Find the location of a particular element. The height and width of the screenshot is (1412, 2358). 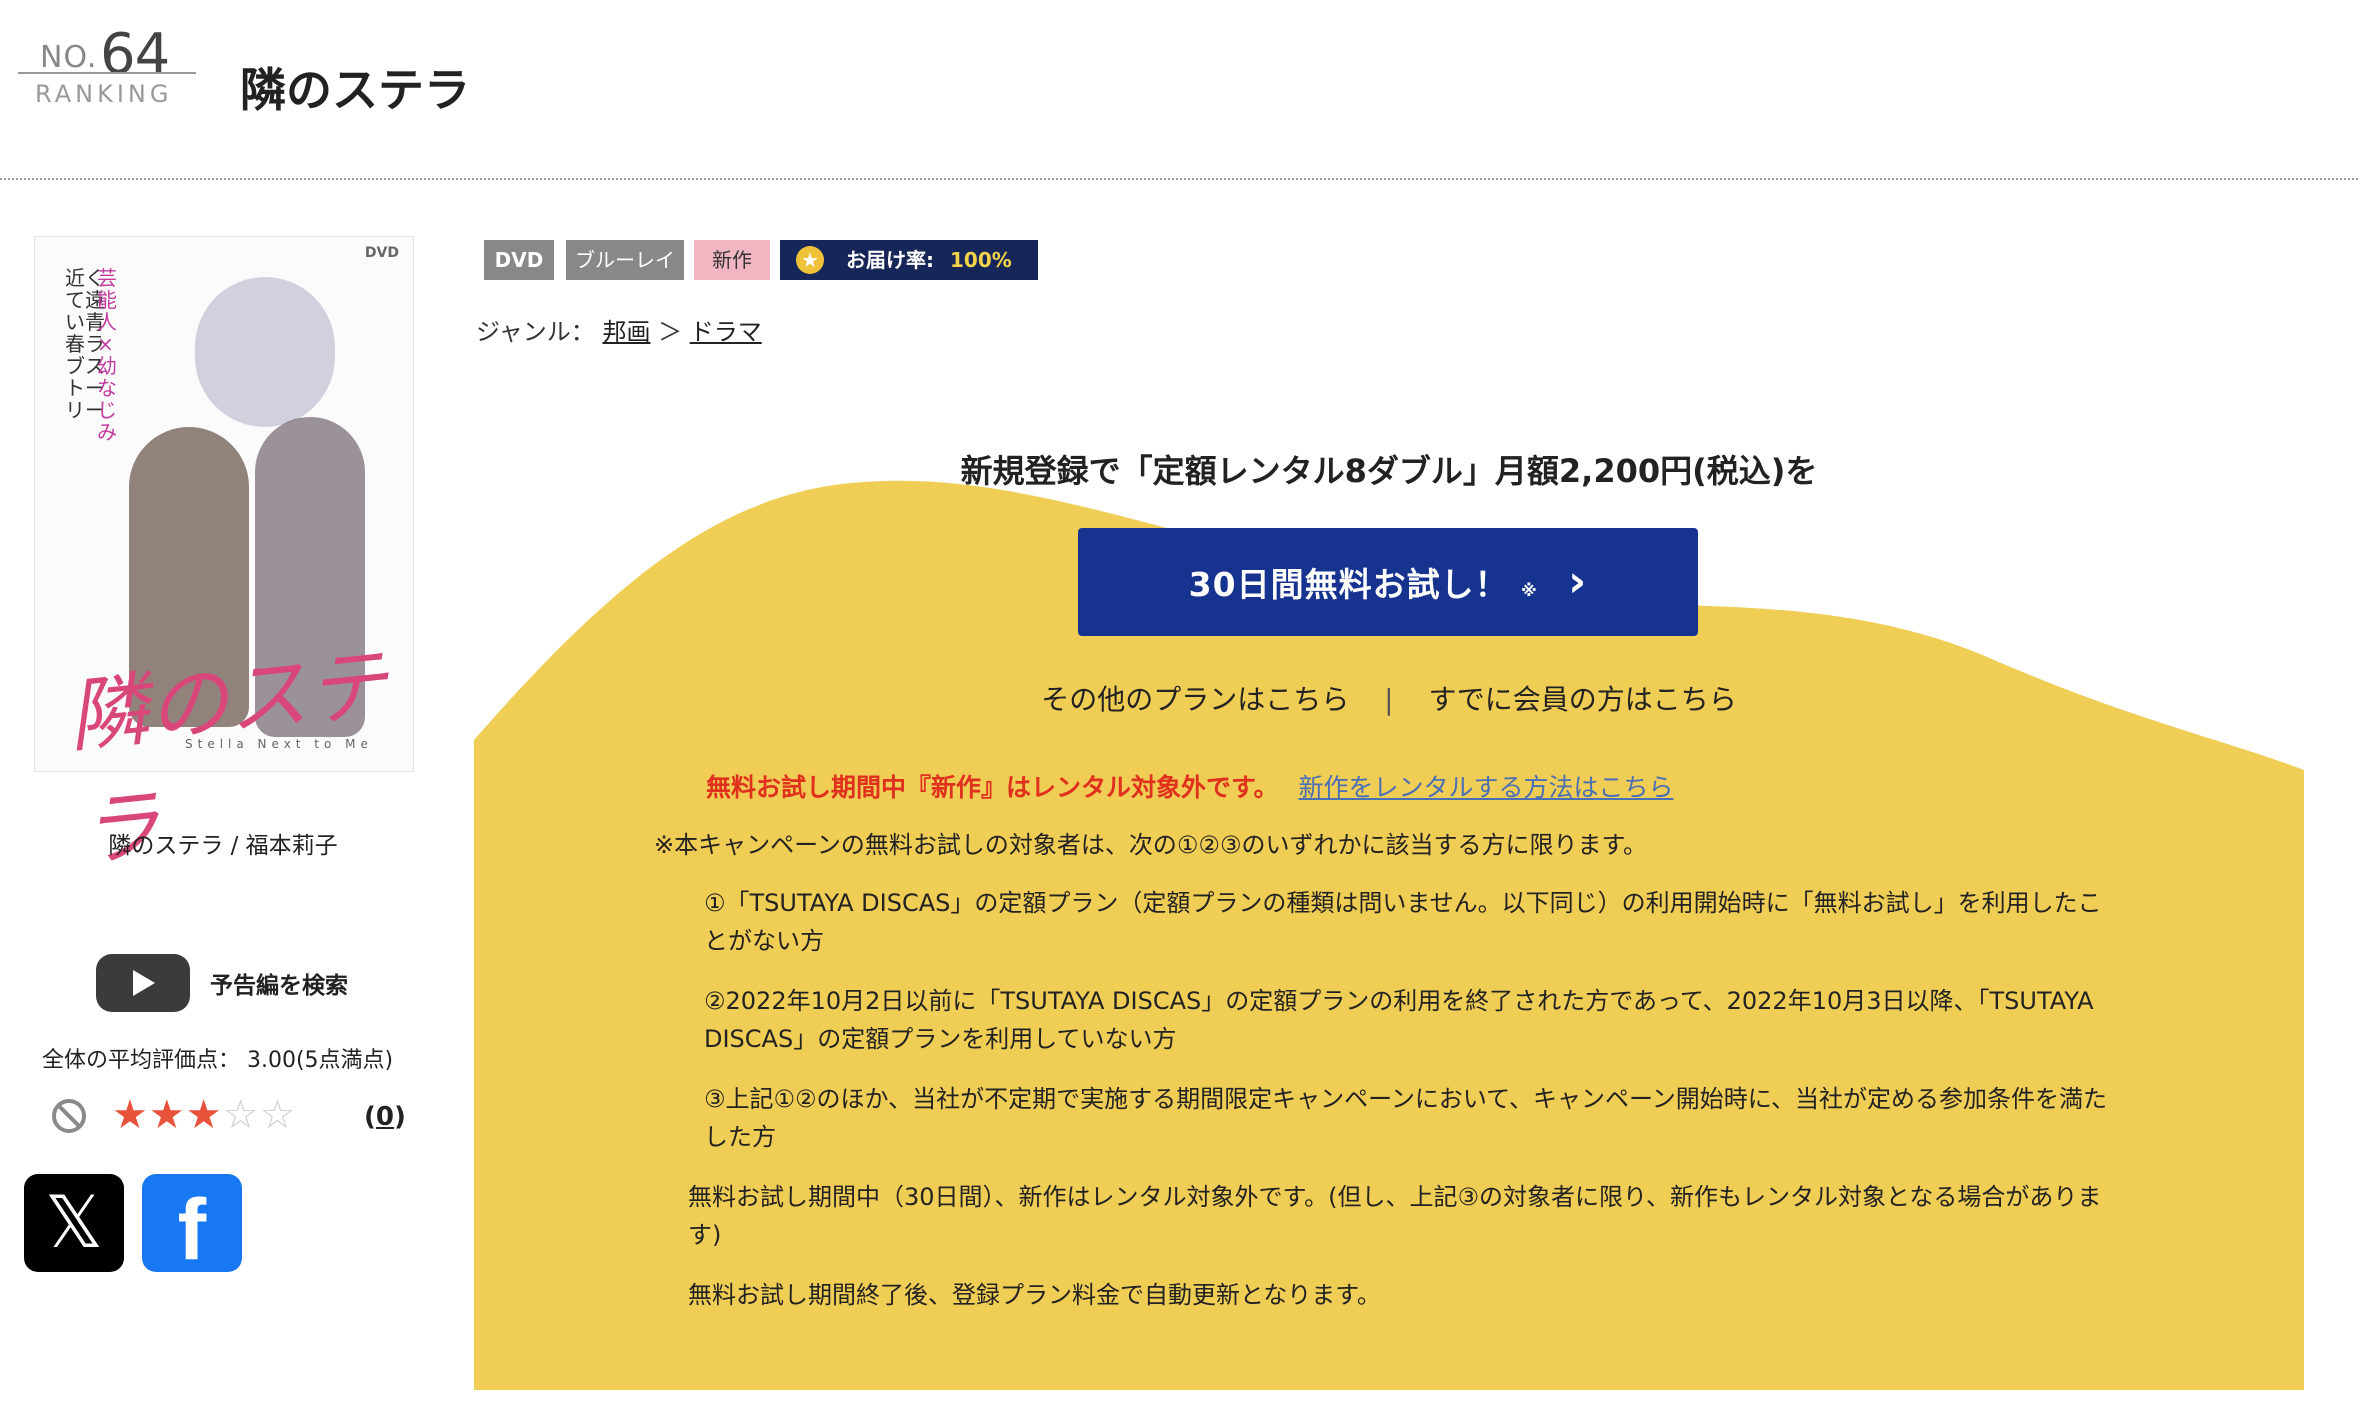

average-rating-text: 全体の平均評価点： 3.00(5点満点) is located at coordinates (218, 1060).